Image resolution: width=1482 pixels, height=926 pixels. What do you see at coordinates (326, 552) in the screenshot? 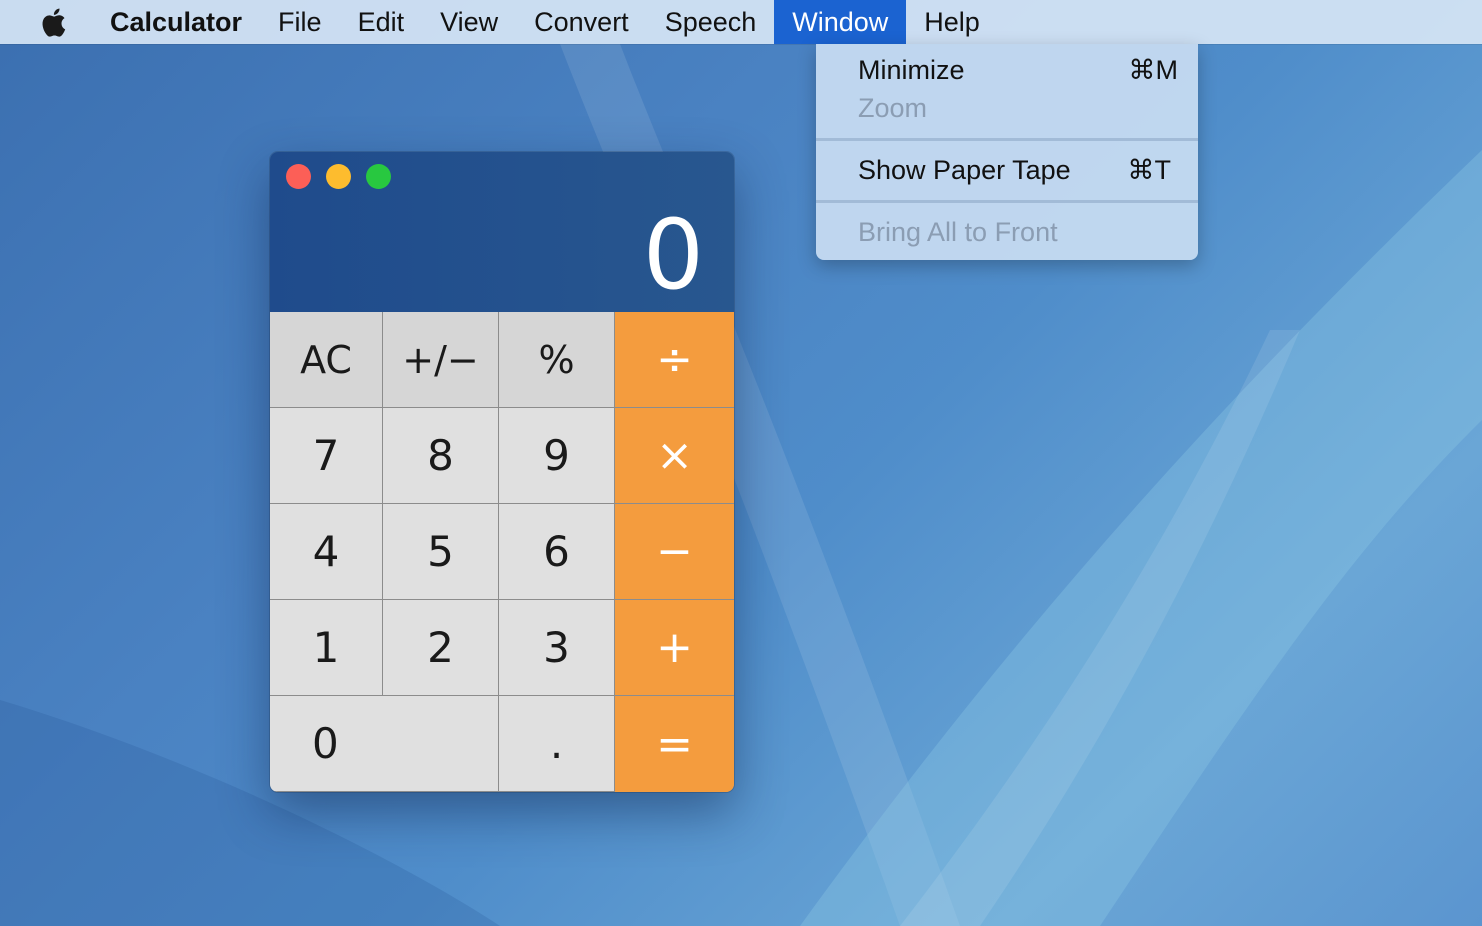
I see `key-4: 4` at bounding box center [326, 552].